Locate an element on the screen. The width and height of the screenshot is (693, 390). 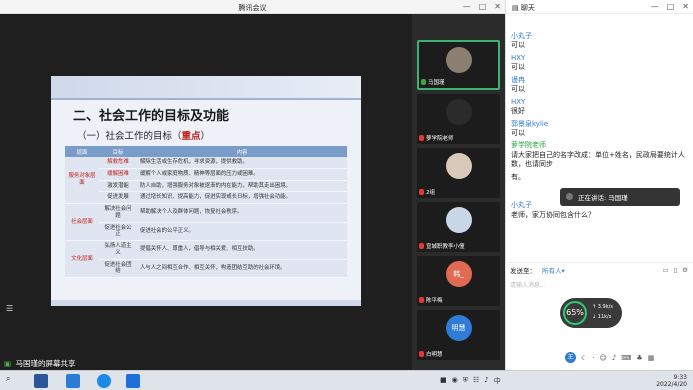
participant-tile: 马国瑾 is located at coordinates (458, 65).